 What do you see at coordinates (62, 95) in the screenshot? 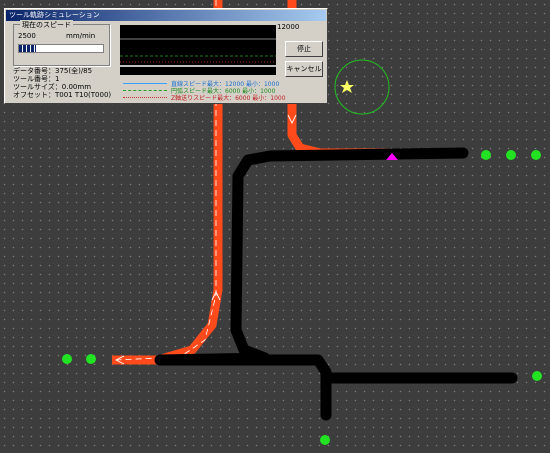
I see `offset: オフセット：T001 T10(T000)` at bounding box center [62, 95].